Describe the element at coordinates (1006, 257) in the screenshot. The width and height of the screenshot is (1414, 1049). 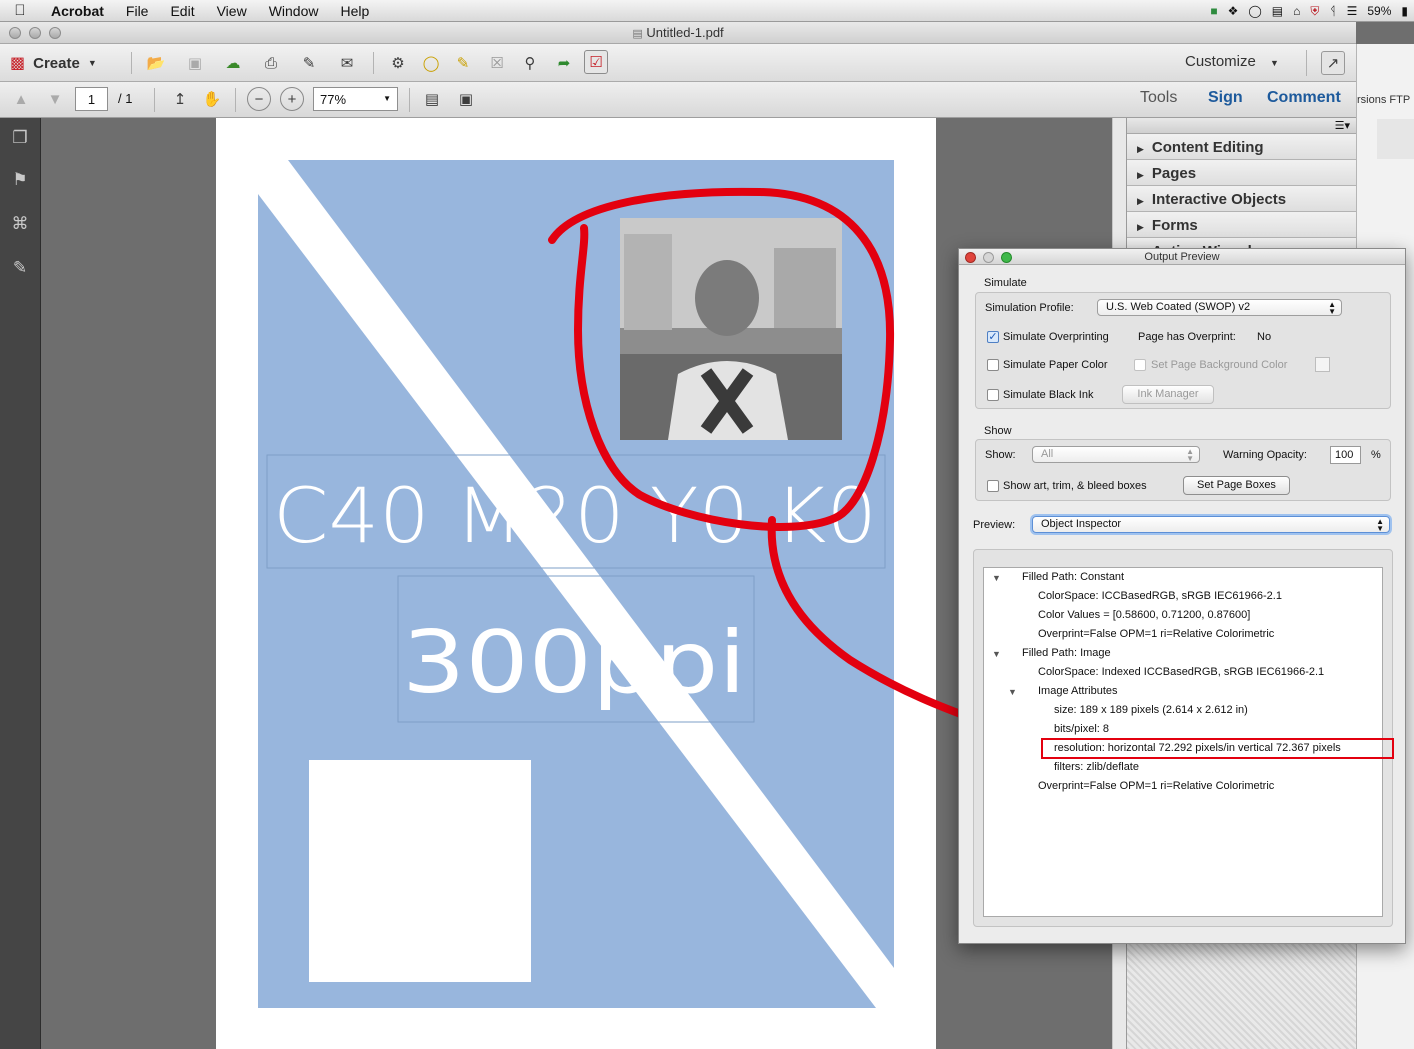
I see `zoom-dialog-button` at that location.